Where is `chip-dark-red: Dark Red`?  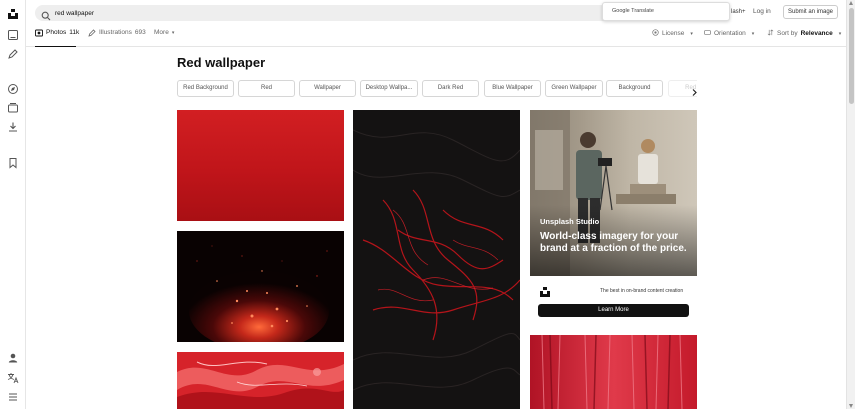
chip-dark-red: Dark Red is located at coordinates (450, 88).